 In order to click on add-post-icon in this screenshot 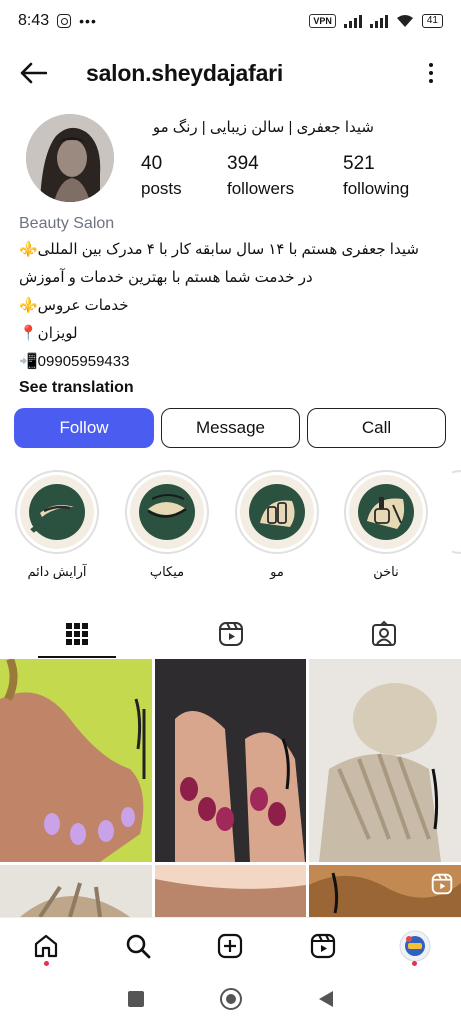, I will do `click(230, 945)`.